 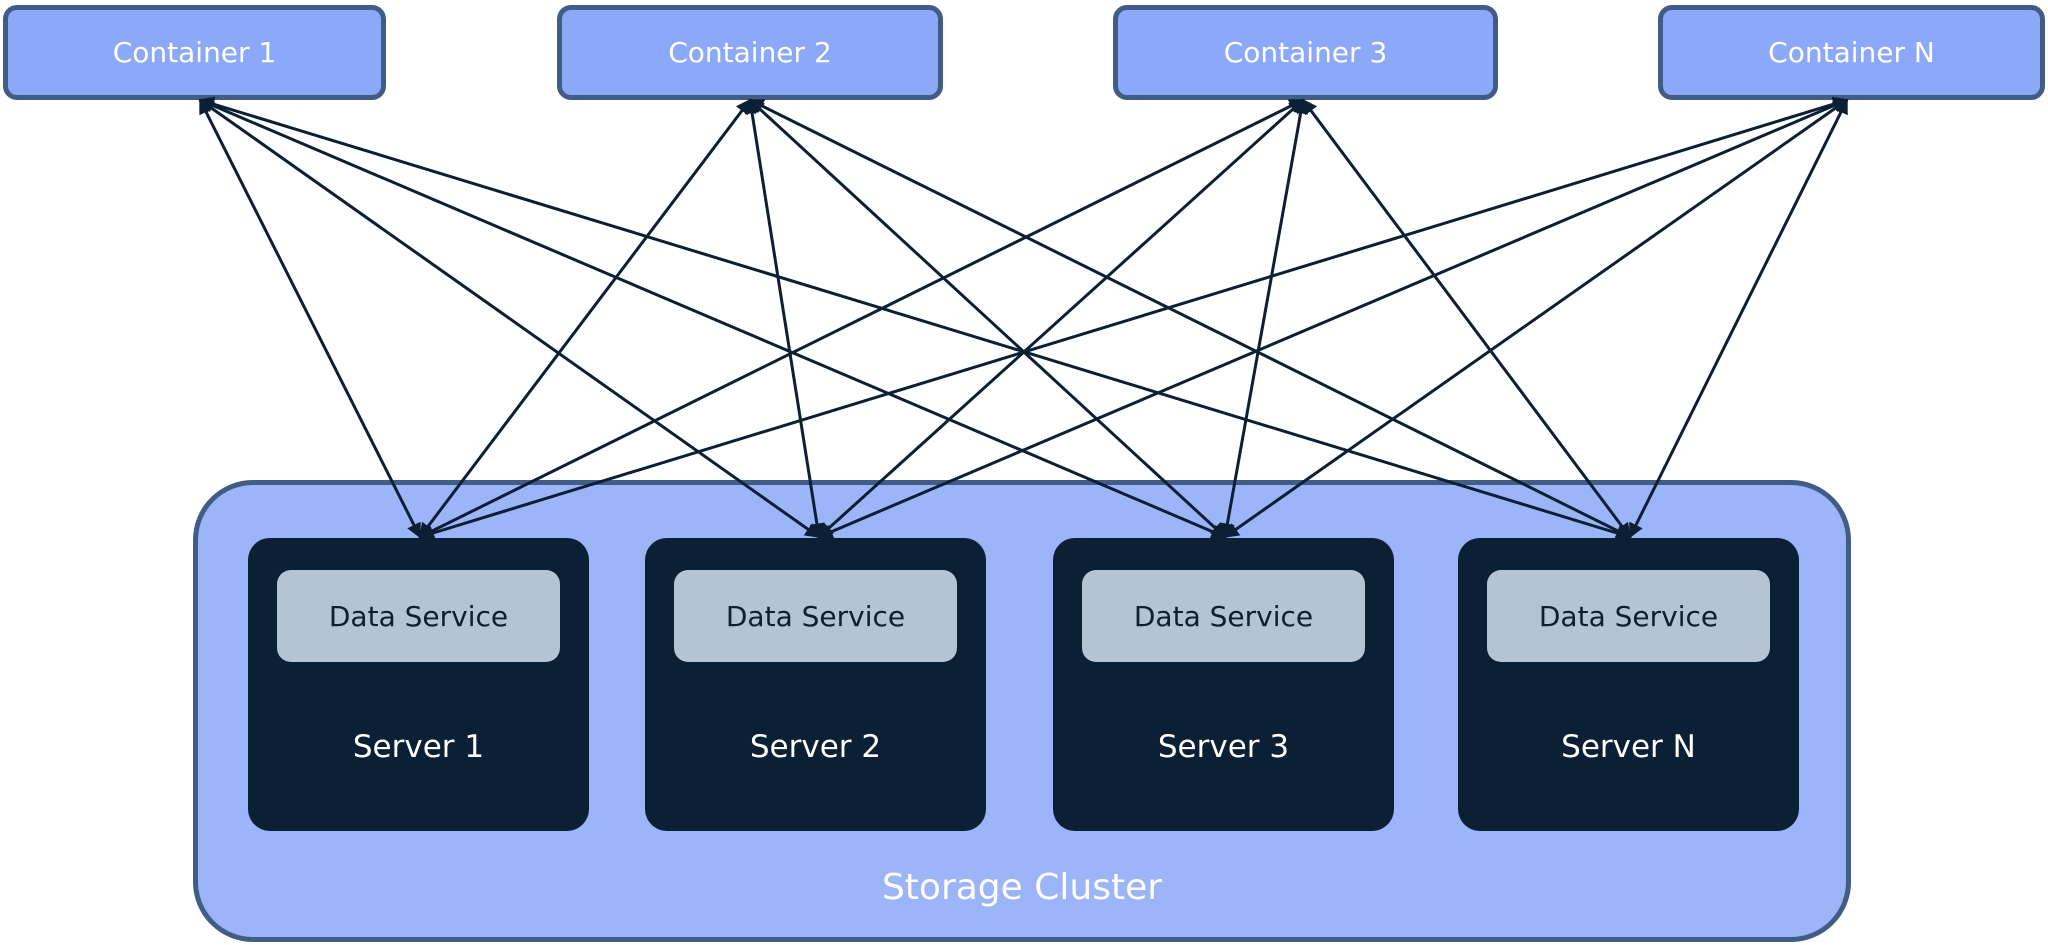 What do you see at coordinates (1223, 616) in the screenshot?
I see `data-service-3: Data Service` at bounding box center [1223, 616].